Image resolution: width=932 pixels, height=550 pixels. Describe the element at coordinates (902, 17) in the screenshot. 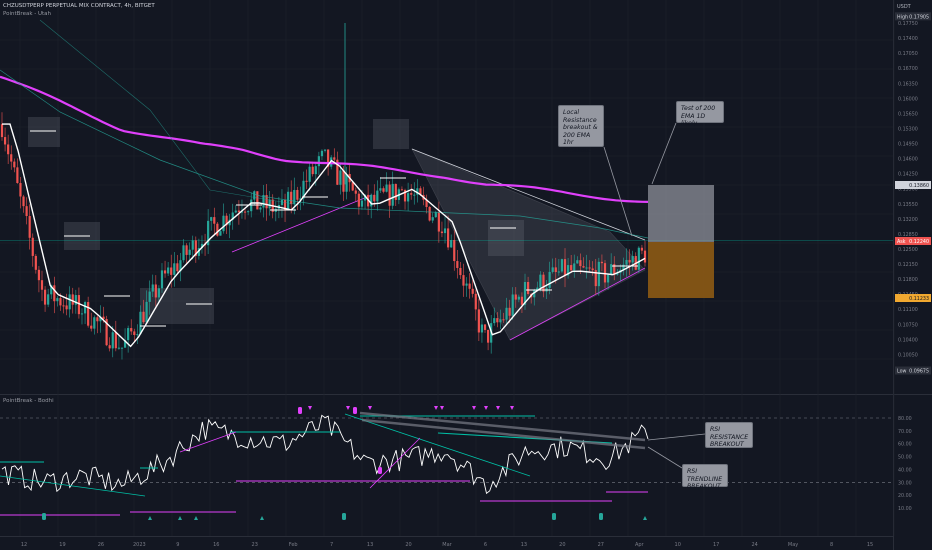

I see `high-price-tag: High` at that location.